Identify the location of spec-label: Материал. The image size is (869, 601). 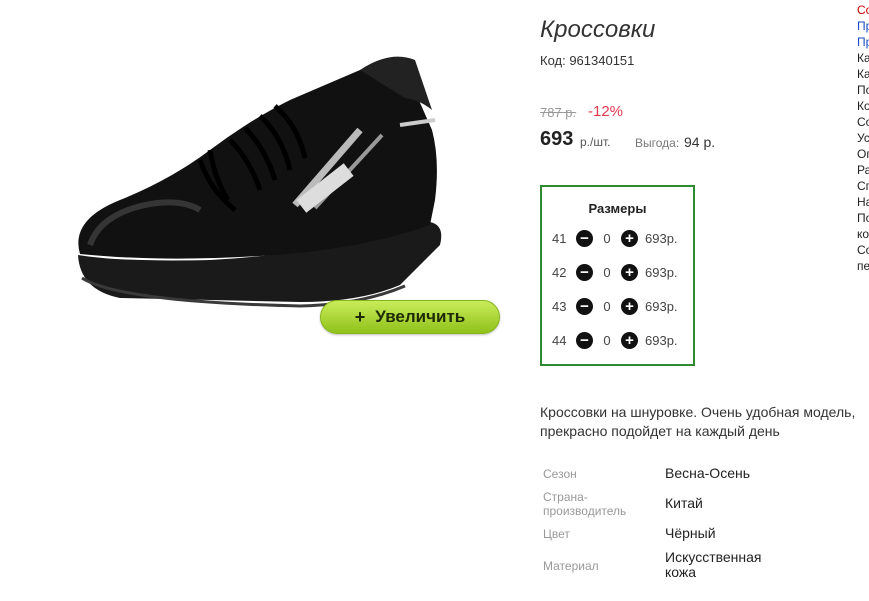
(571, 566).